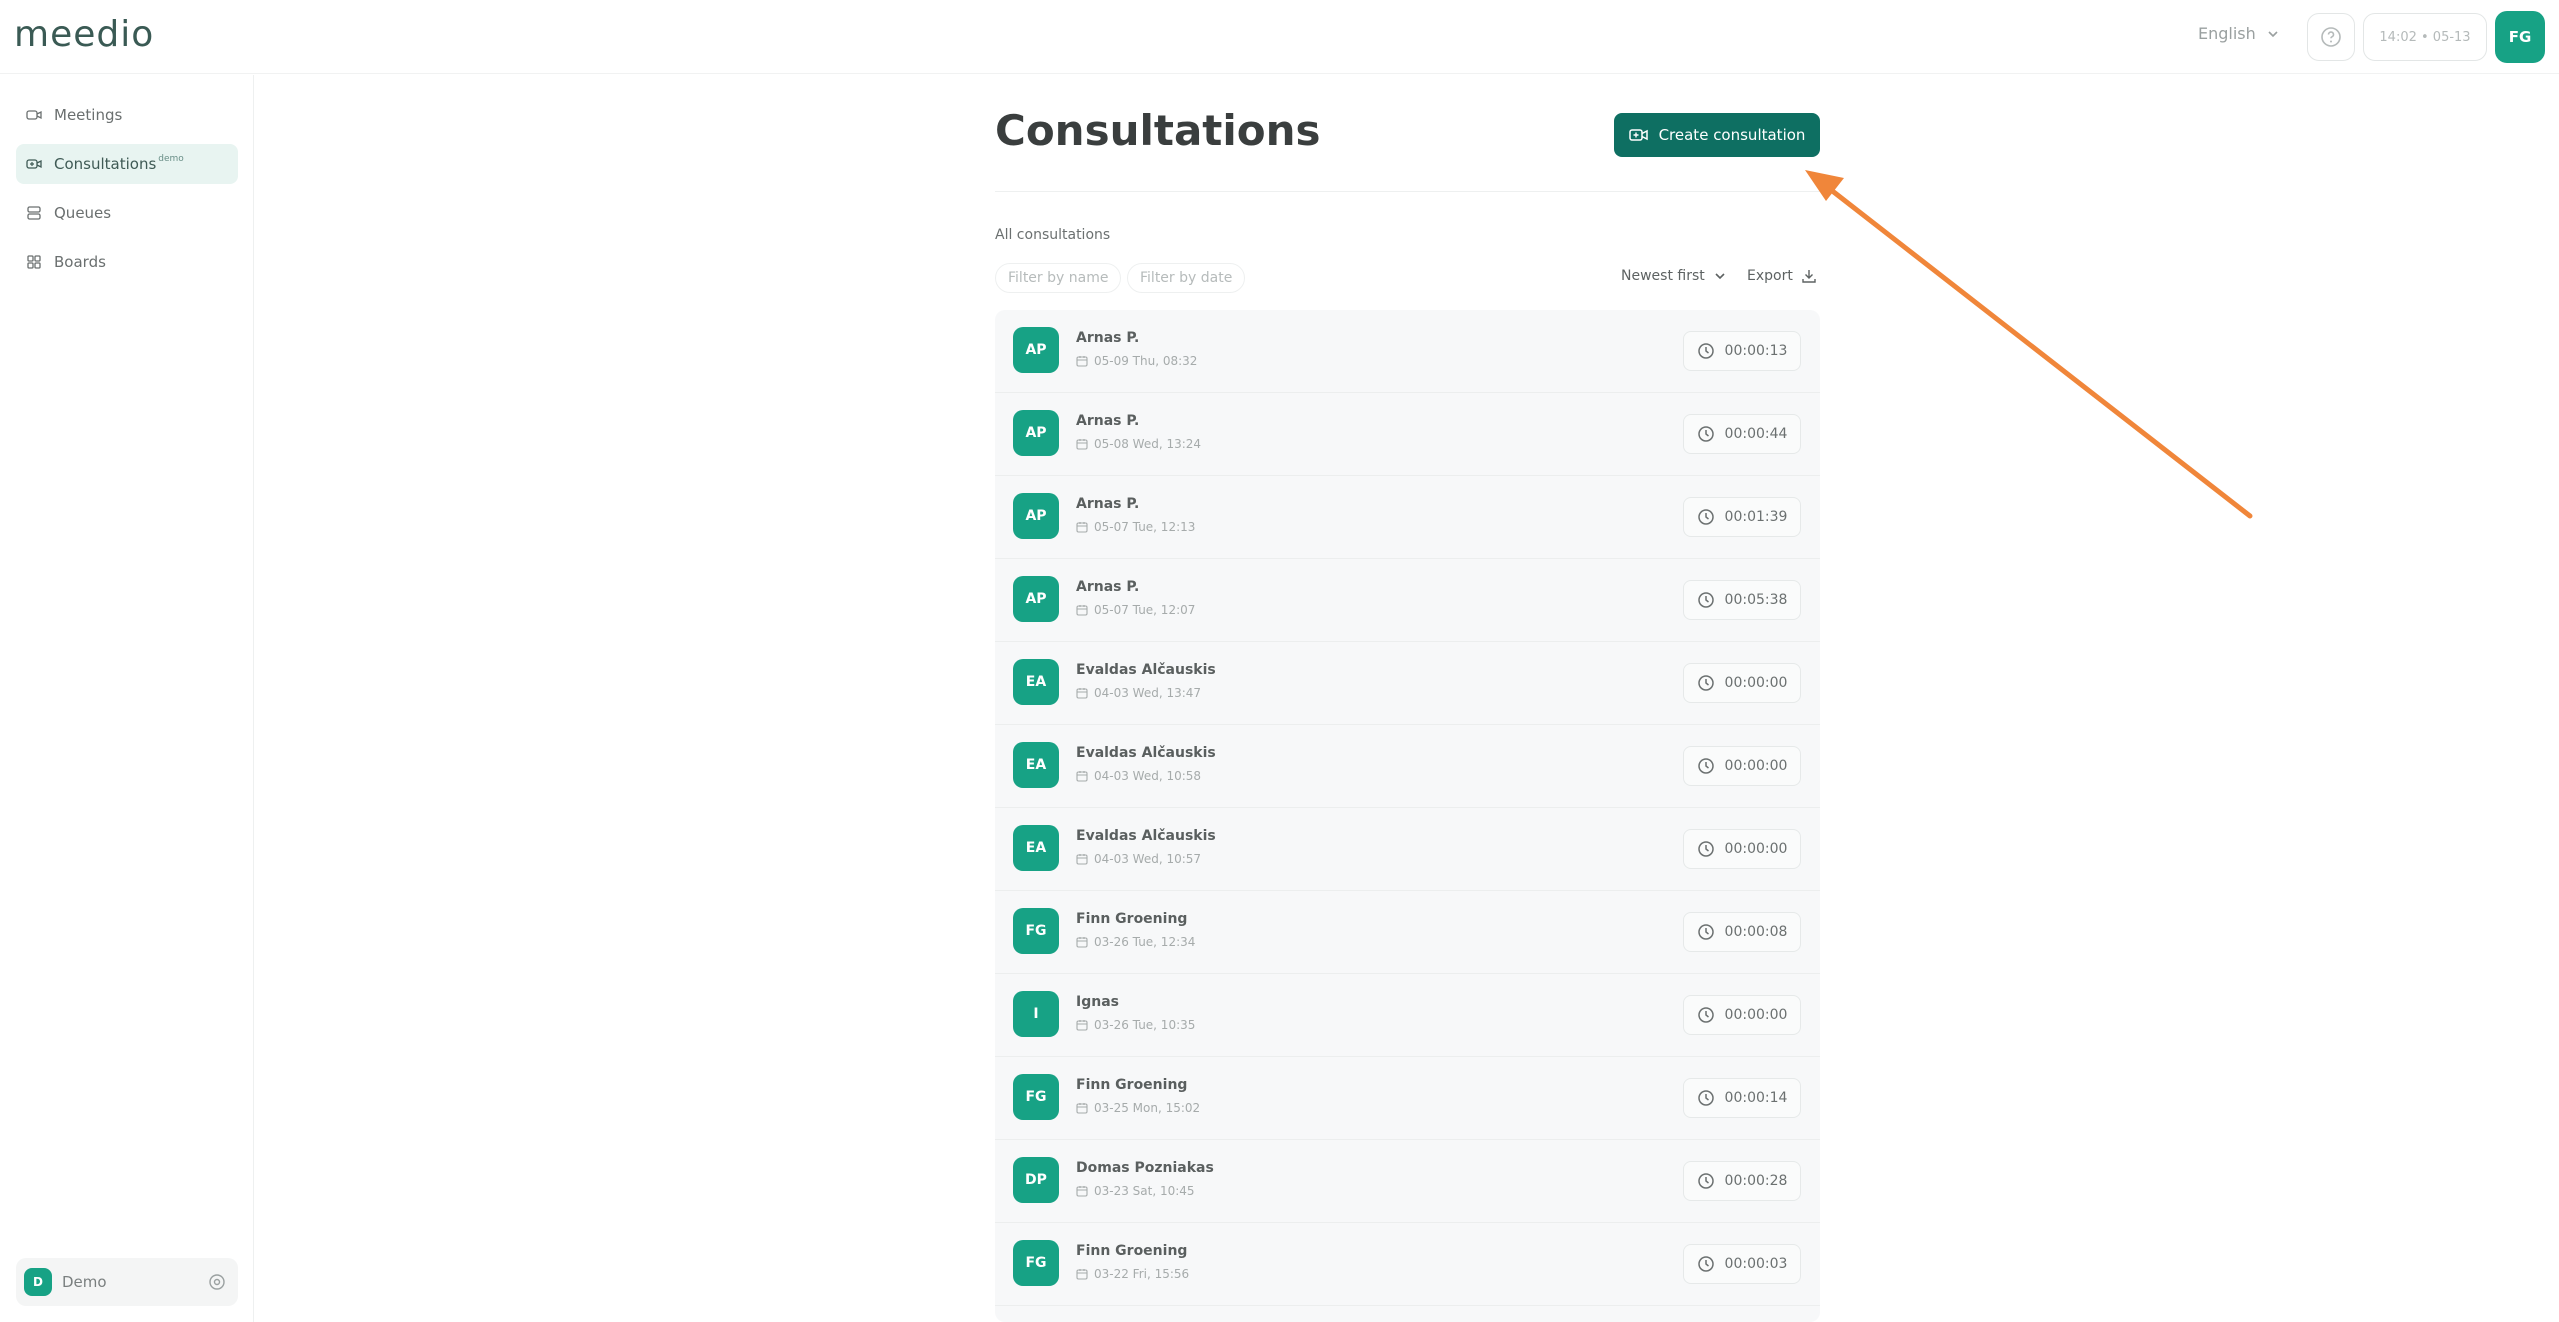  I want to click on help-icon, so click(2331, 37).